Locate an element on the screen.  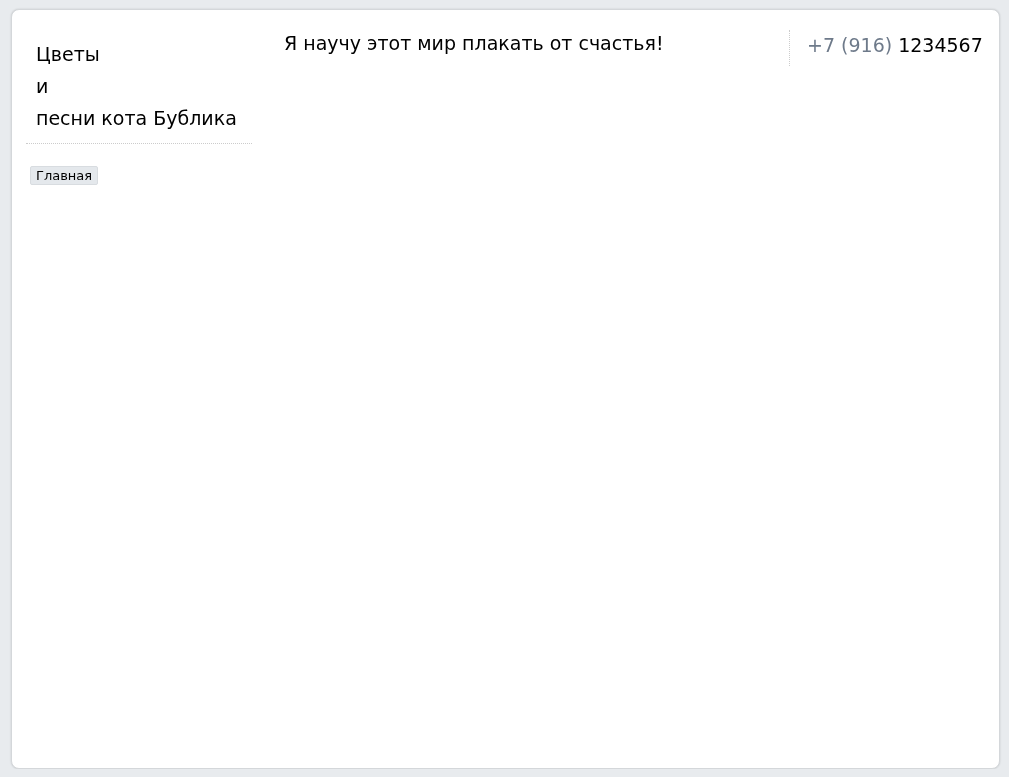
site-title: песни кота Бублика is located at coordinates (137, 118).